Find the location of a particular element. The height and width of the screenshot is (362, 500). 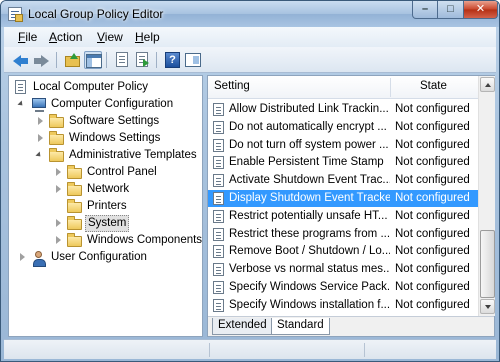

maximize-button: □ is located at coordinates (451, 10).